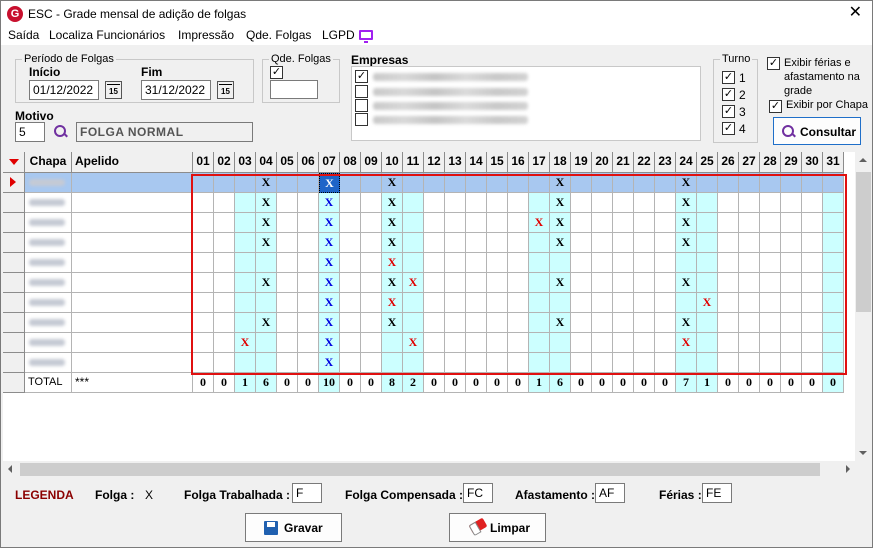 Image resolution: width=873 pixels, height=548 pixels. Describe the element at coordinates (278, 35) in the screenshot. I see `menu-qde-folgas: Qde. Folgas` at that location.